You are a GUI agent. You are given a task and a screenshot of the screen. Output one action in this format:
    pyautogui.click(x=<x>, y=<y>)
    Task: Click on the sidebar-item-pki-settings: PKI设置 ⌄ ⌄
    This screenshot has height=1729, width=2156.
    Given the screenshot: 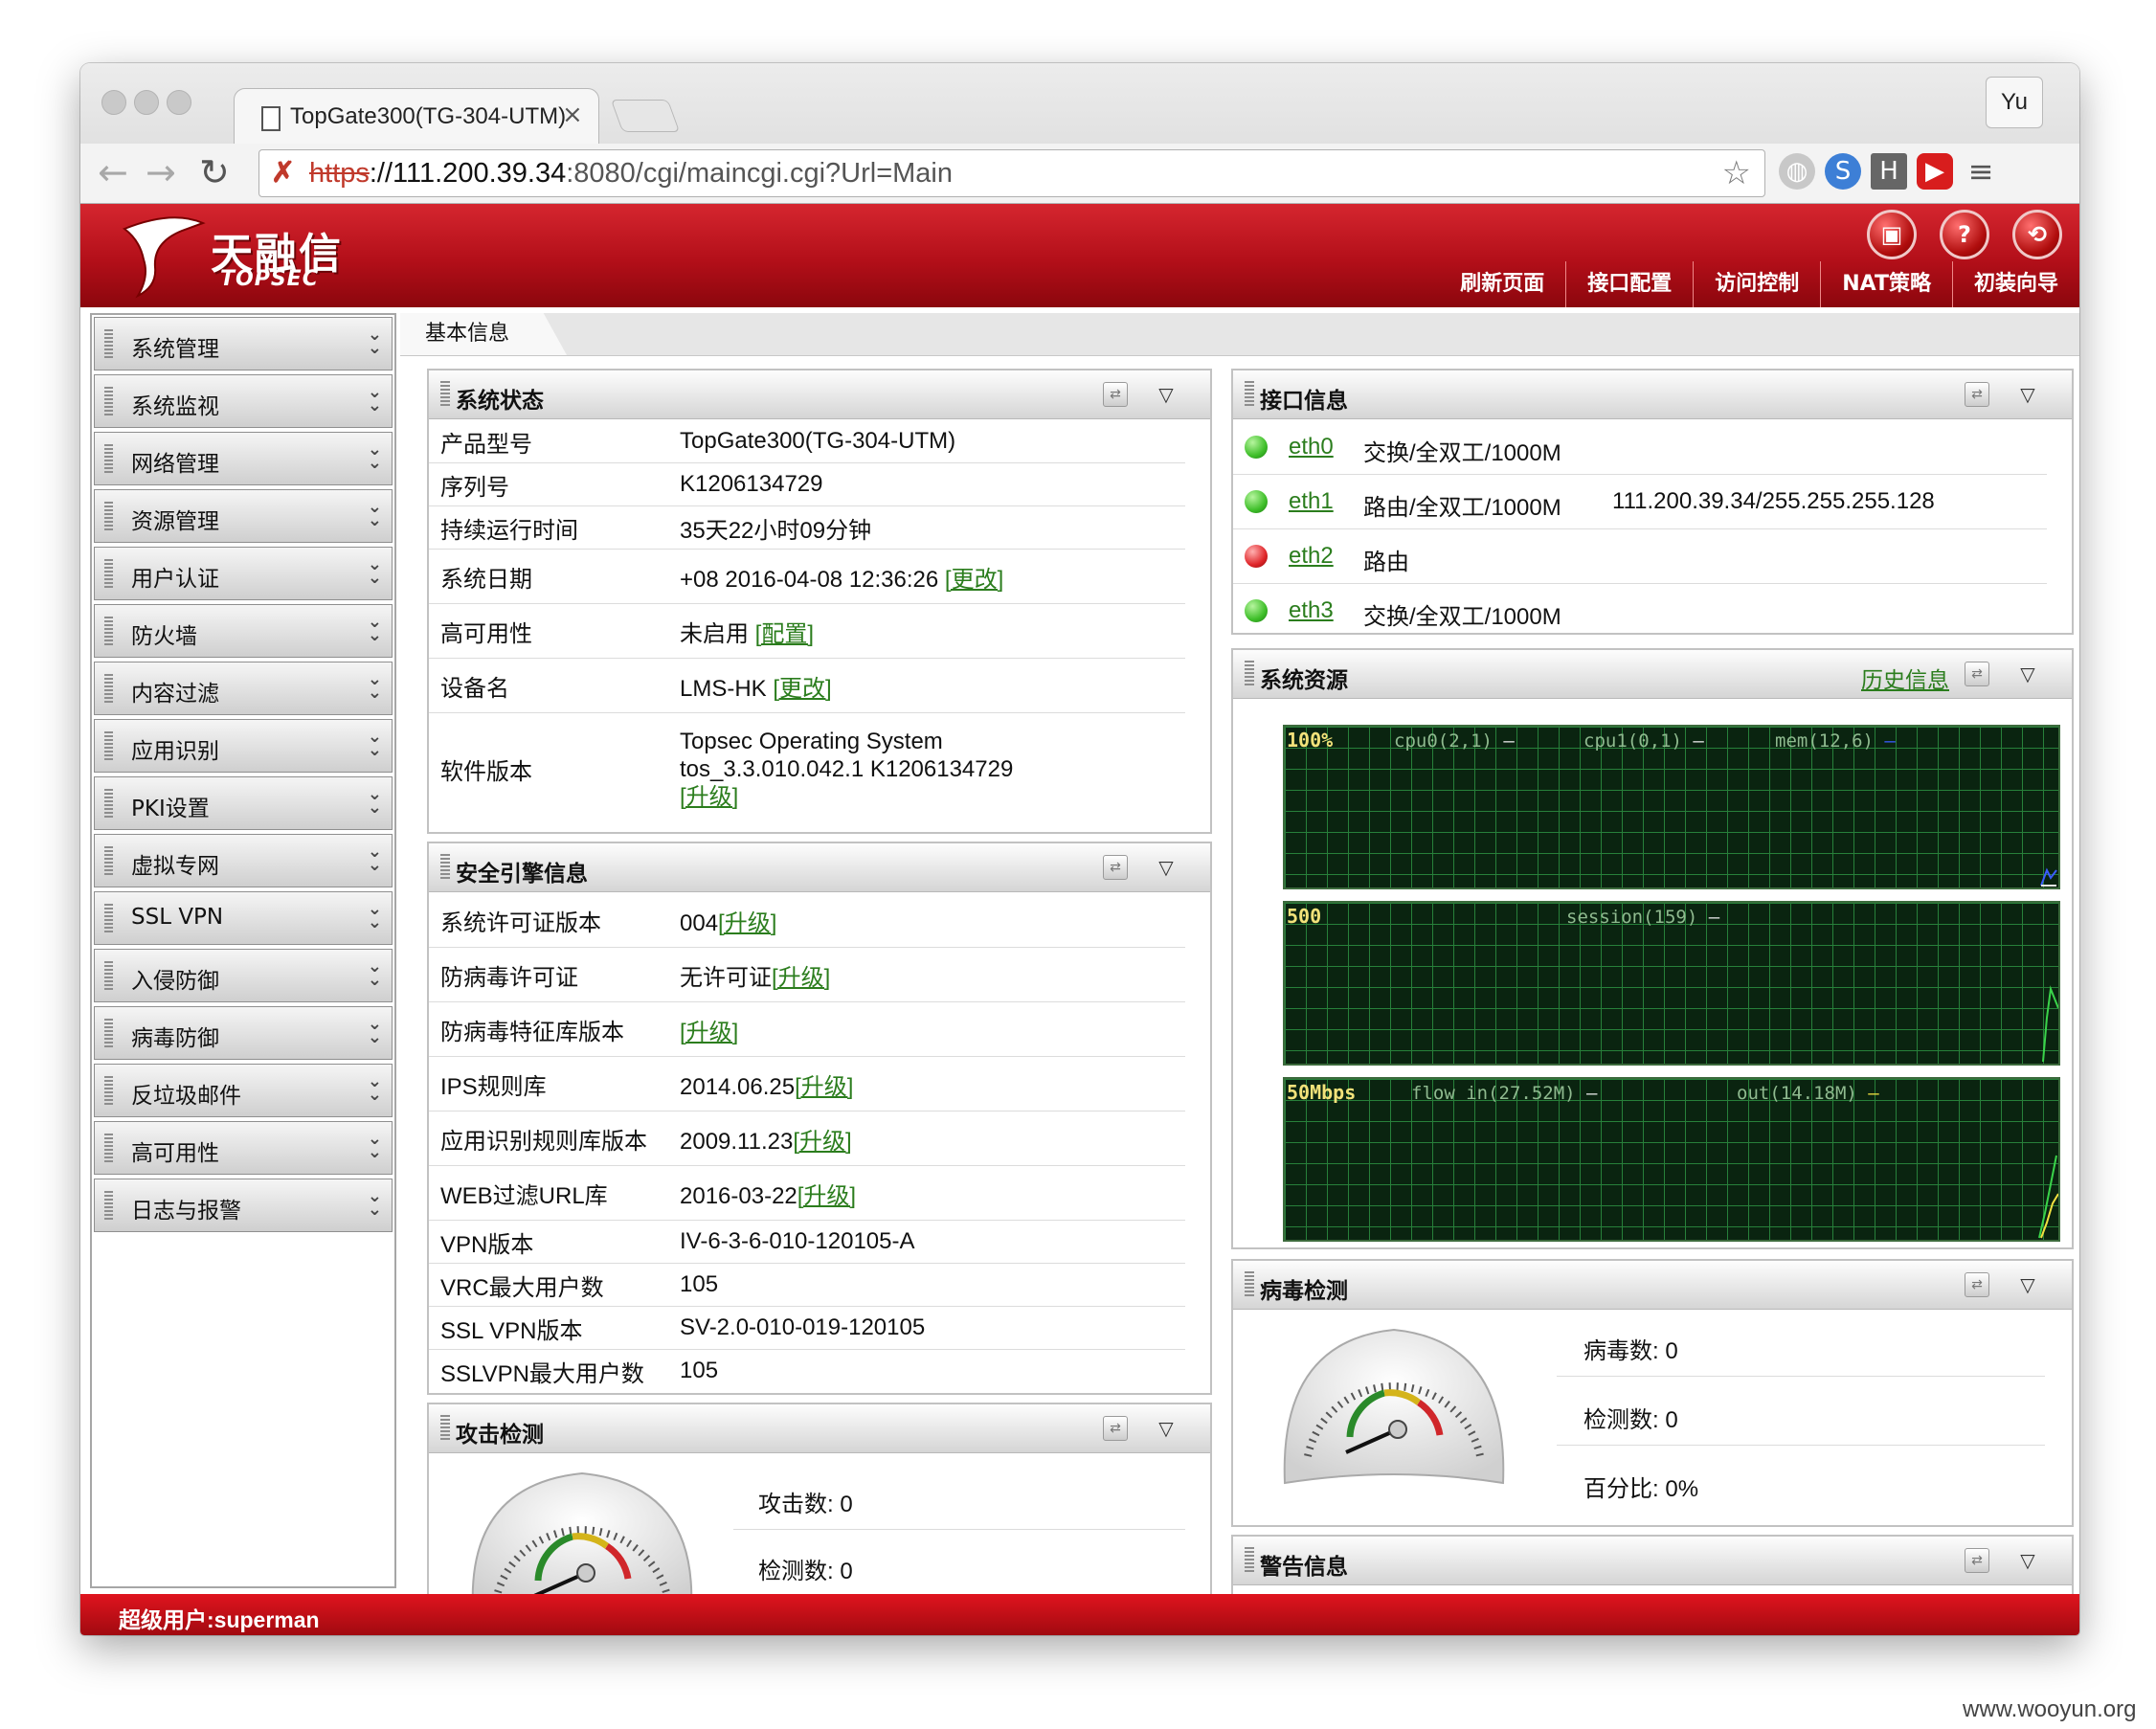 What is the action you would take?
    pyautogui.click(x=244, y=803)
    